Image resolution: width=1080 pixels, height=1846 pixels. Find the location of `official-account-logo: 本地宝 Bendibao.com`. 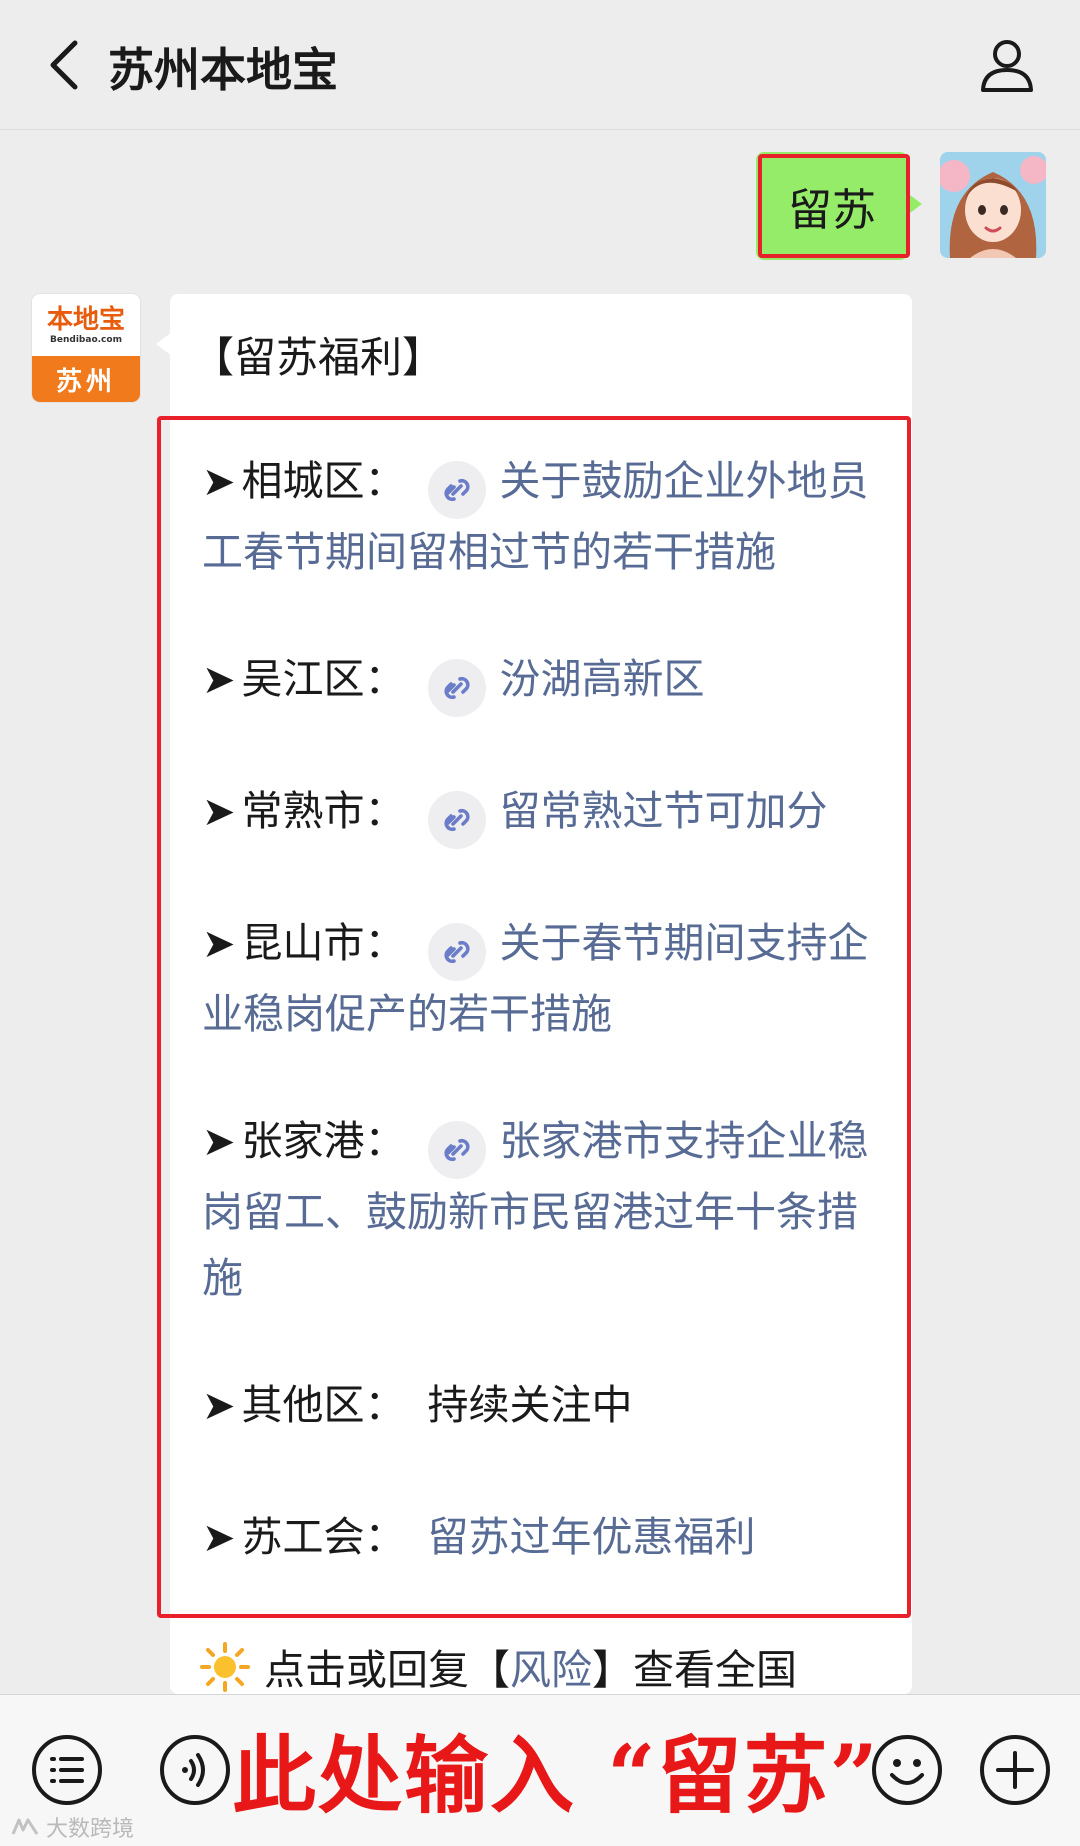

official-account-logo: 本地宝 Bendibao.com is located at coordinates (86, 325).